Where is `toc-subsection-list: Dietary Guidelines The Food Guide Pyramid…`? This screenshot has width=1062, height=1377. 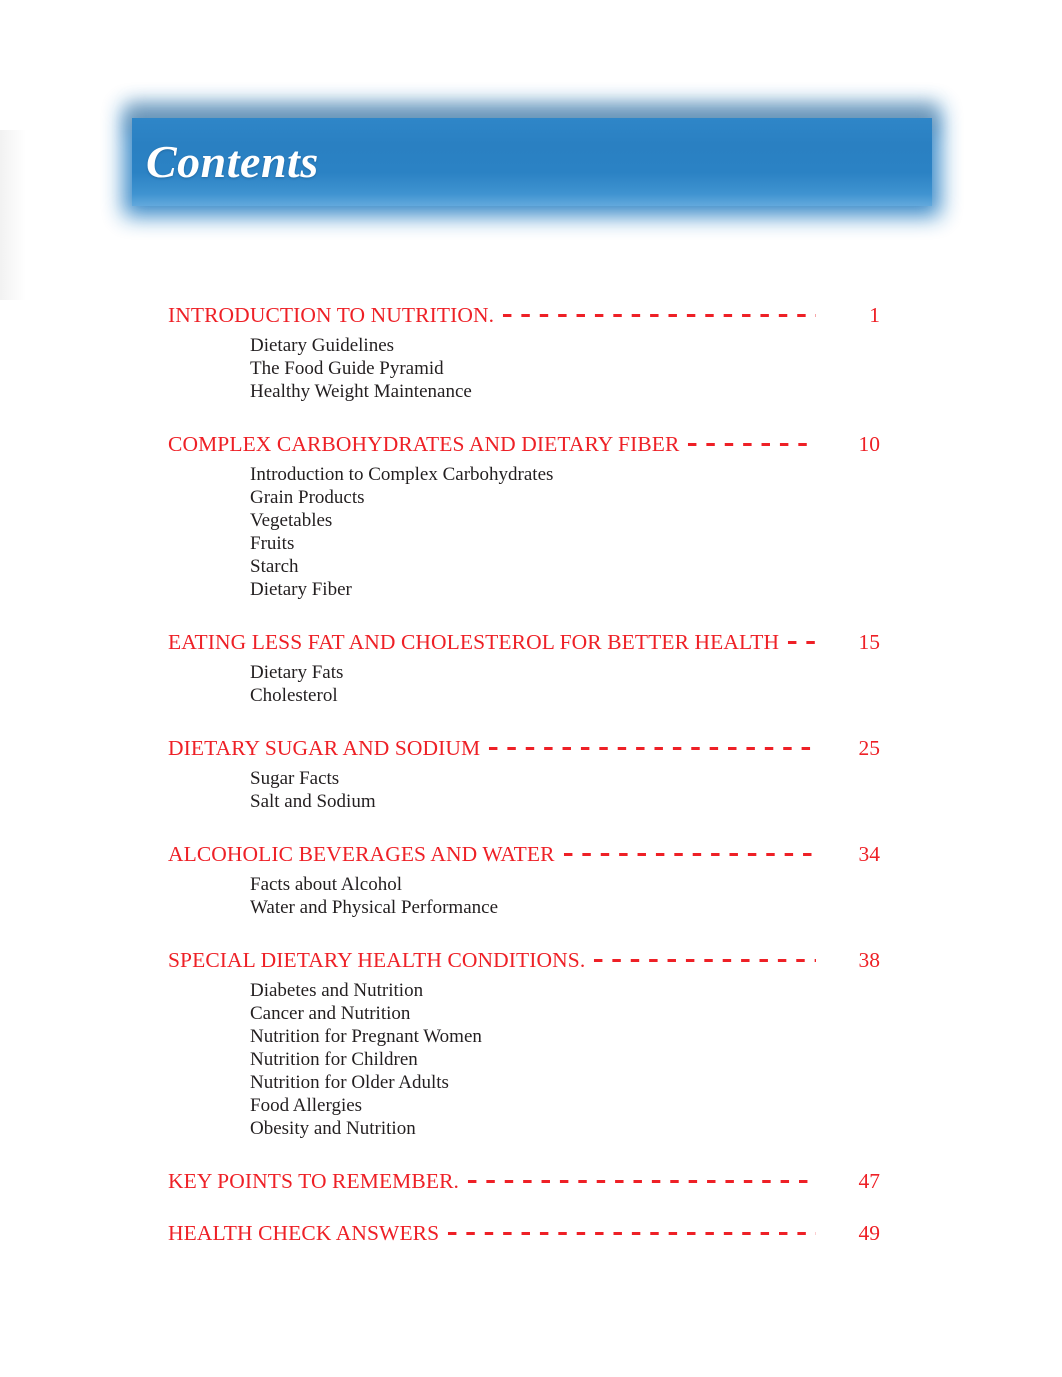
toc-subsection-list: Dietary Guidelines The Food Guide Pyramid… is located at coordinates (524, 368).